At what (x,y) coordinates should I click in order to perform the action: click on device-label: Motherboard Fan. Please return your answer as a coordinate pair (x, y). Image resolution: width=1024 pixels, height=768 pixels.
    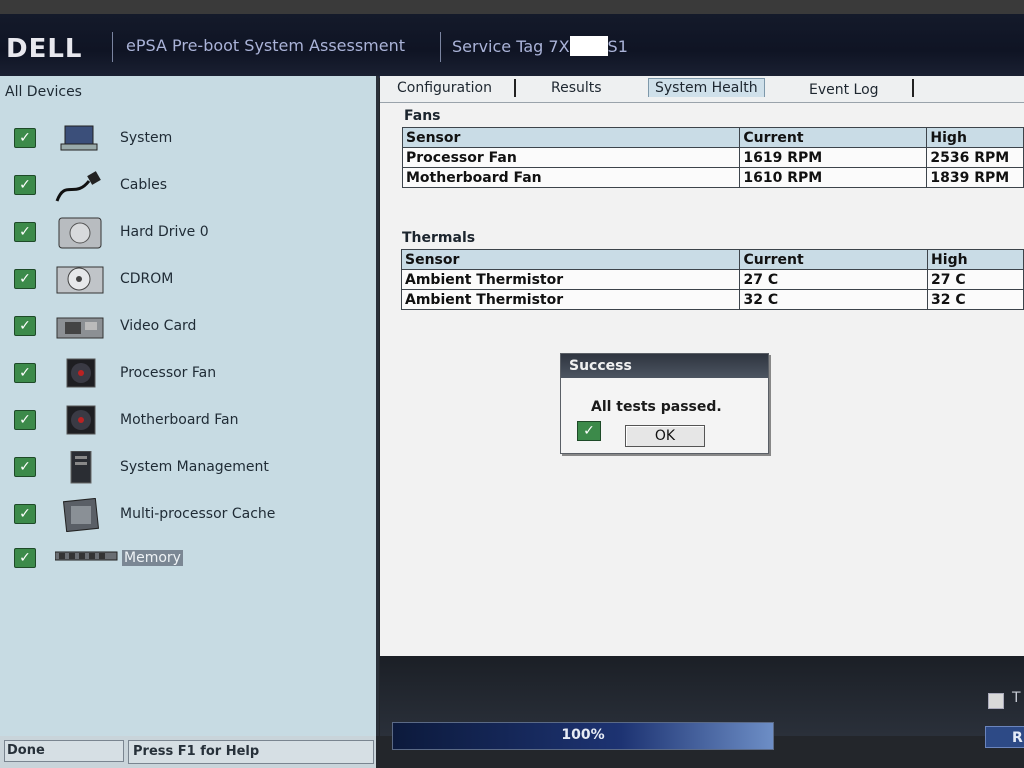
    Looking at the image, I should click on (179, 420).